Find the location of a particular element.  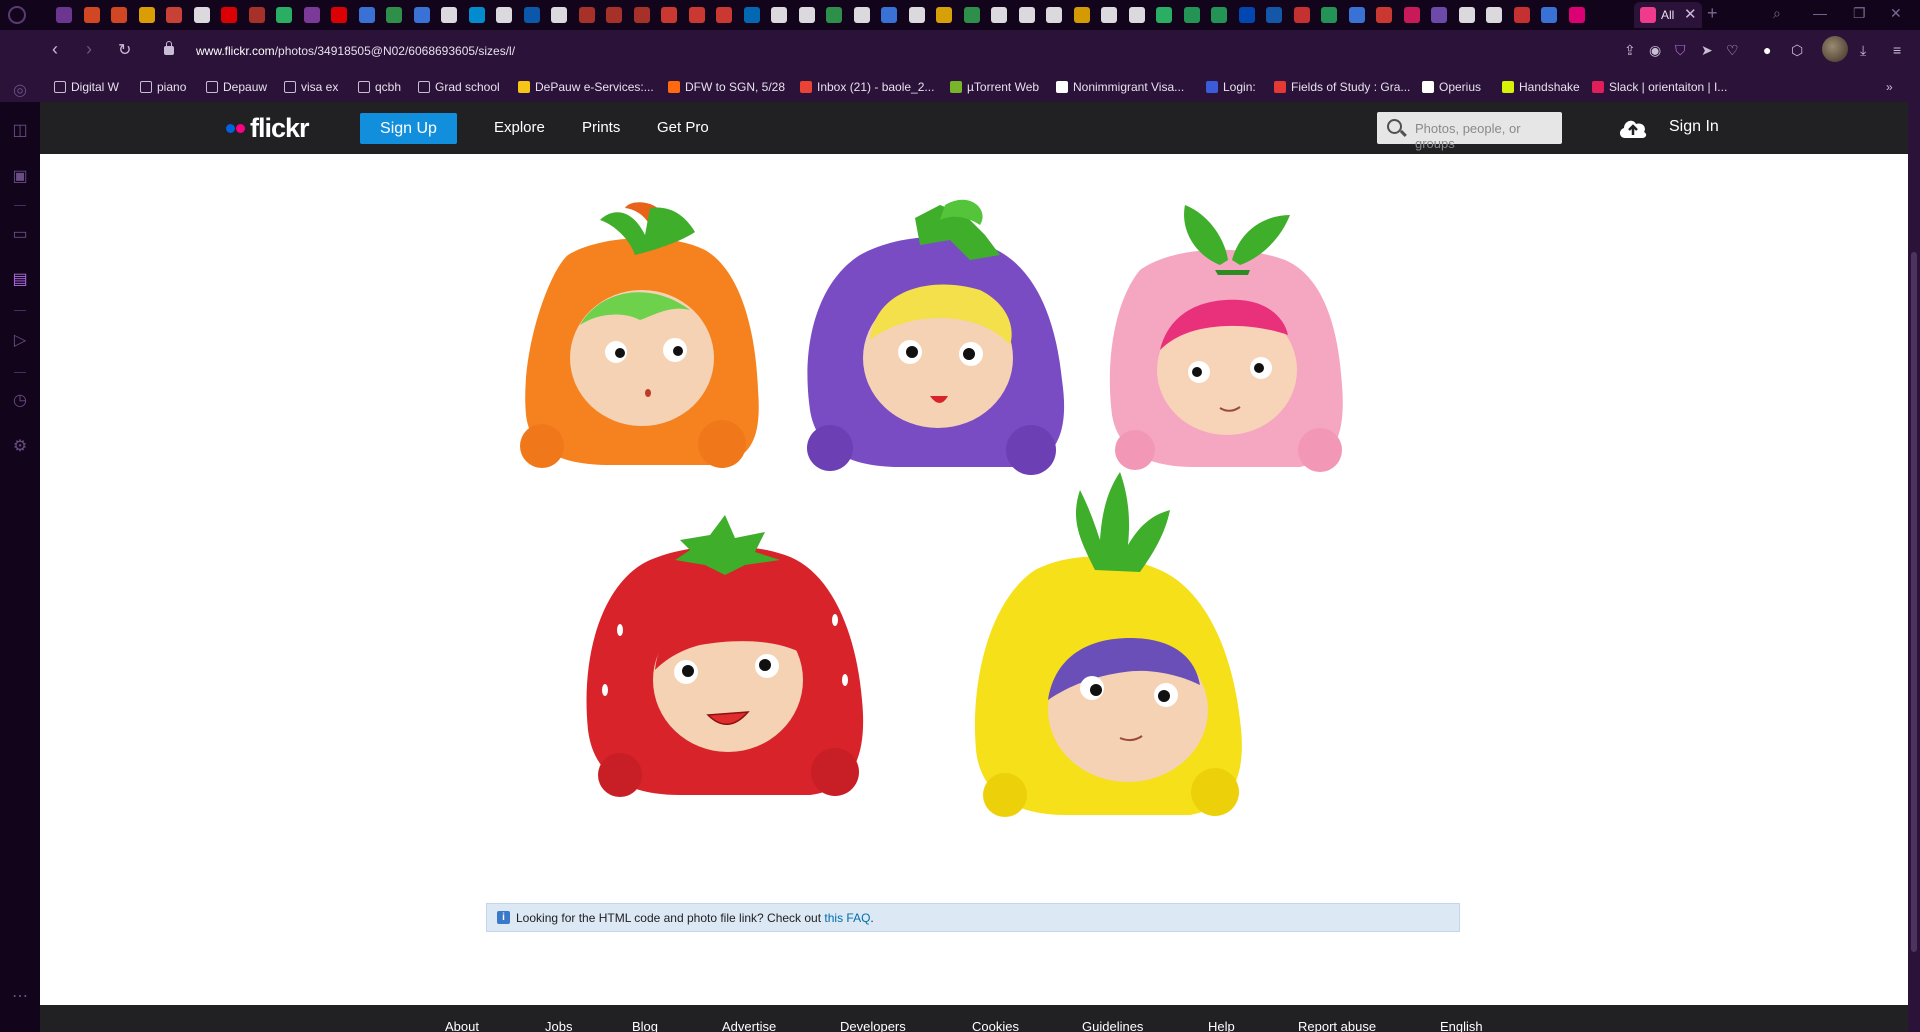

faq-link: this FAQ is located at coordinates (847, 918).